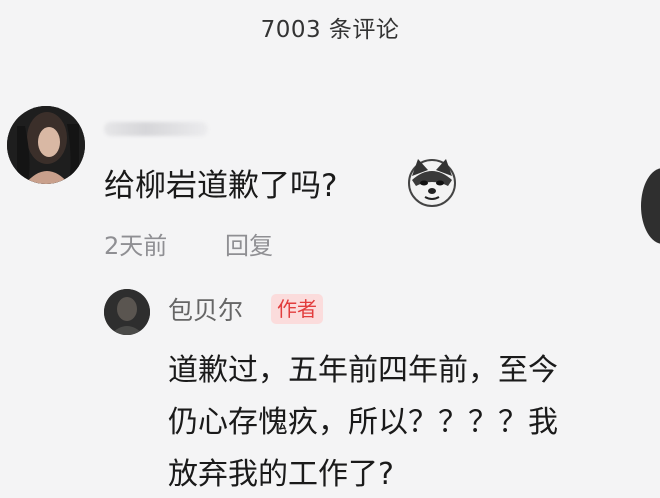 Image resolution: width=660 pixels, height=498 pixels. I want to click on comment-timestamp: 2天前, so click(136, 246).